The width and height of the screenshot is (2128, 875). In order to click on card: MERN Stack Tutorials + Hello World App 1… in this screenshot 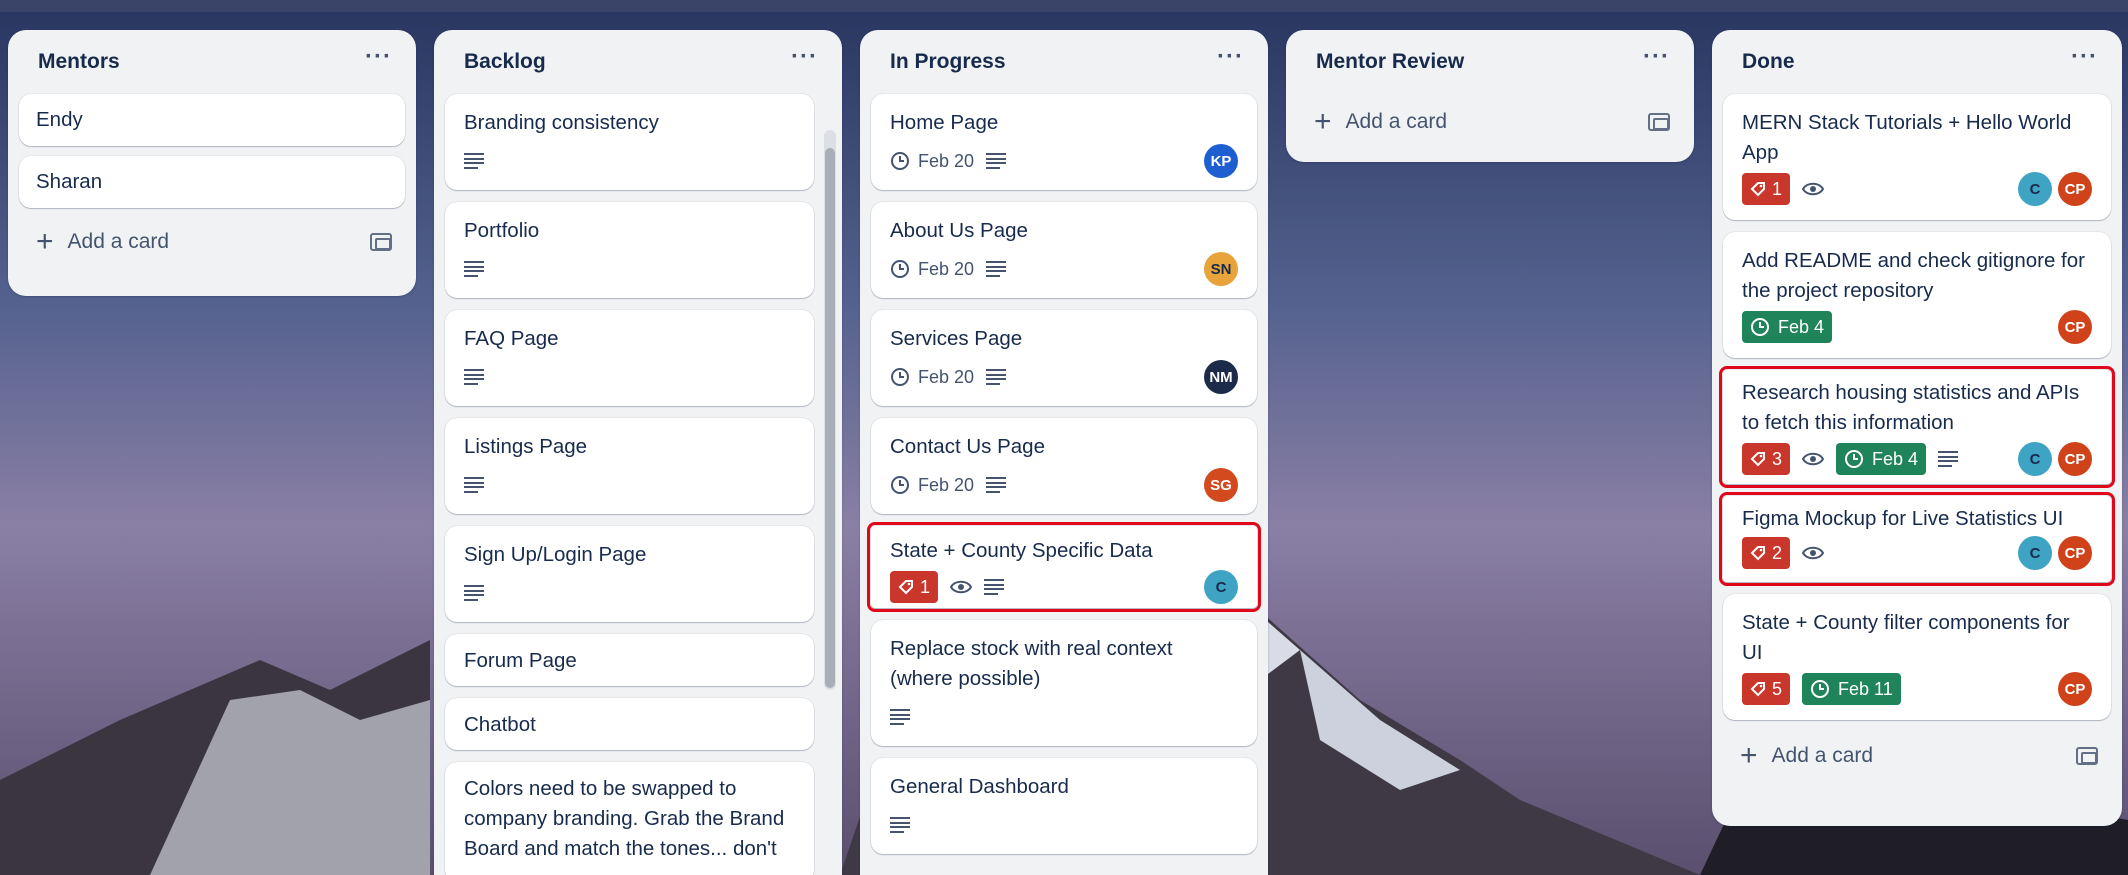, I will do `click(1917, 157)`.